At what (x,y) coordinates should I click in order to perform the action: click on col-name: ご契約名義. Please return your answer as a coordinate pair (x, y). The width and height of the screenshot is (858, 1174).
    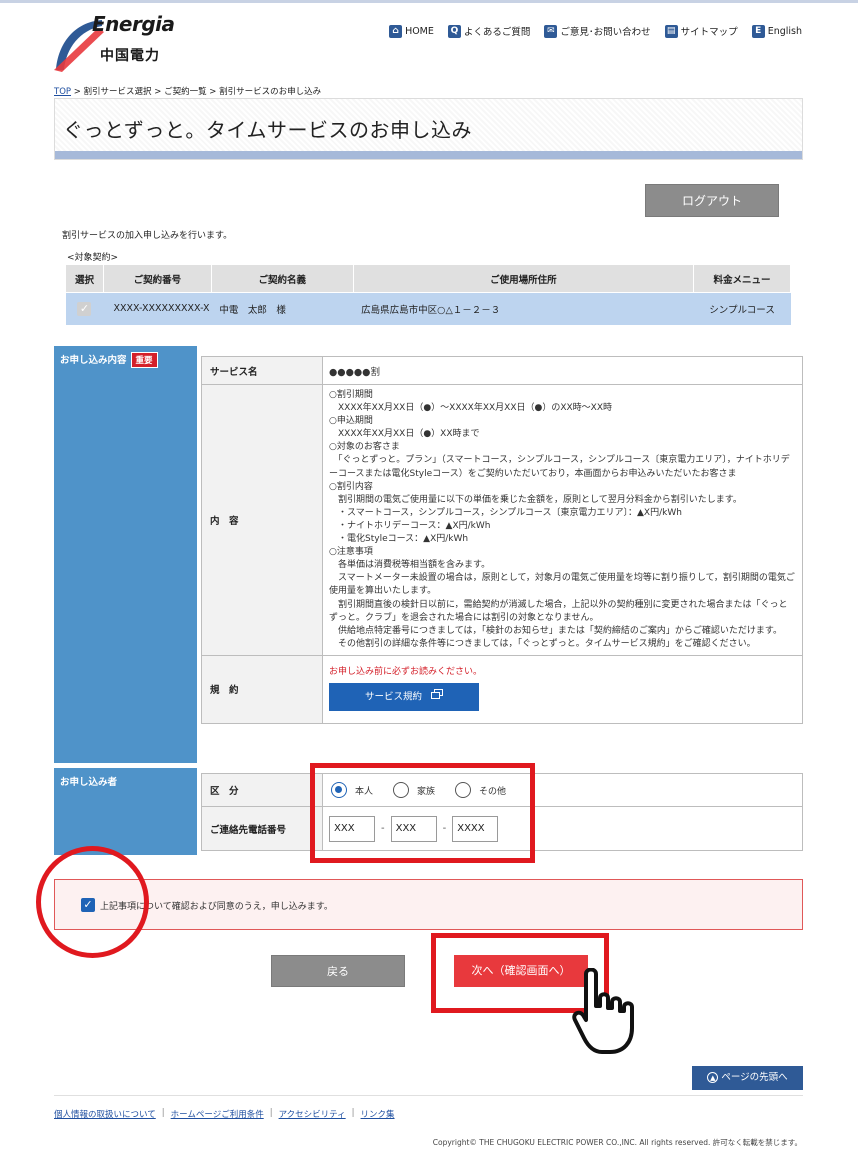
    Looking at the image, I should click on (282, 278).